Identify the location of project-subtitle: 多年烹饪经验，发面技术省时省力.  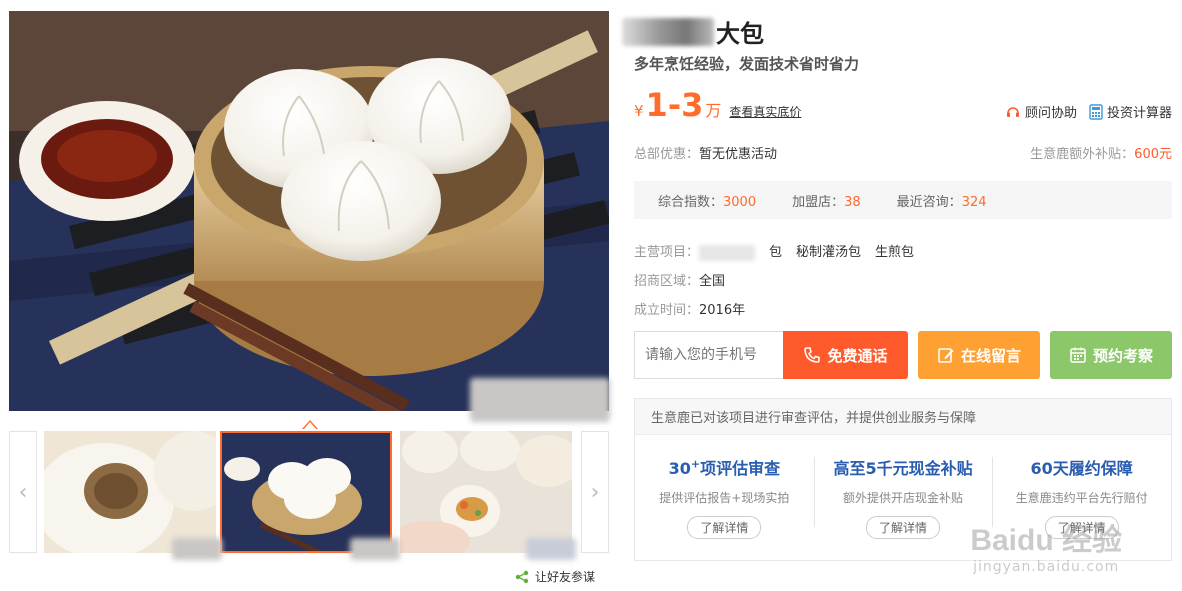
(747, 64).